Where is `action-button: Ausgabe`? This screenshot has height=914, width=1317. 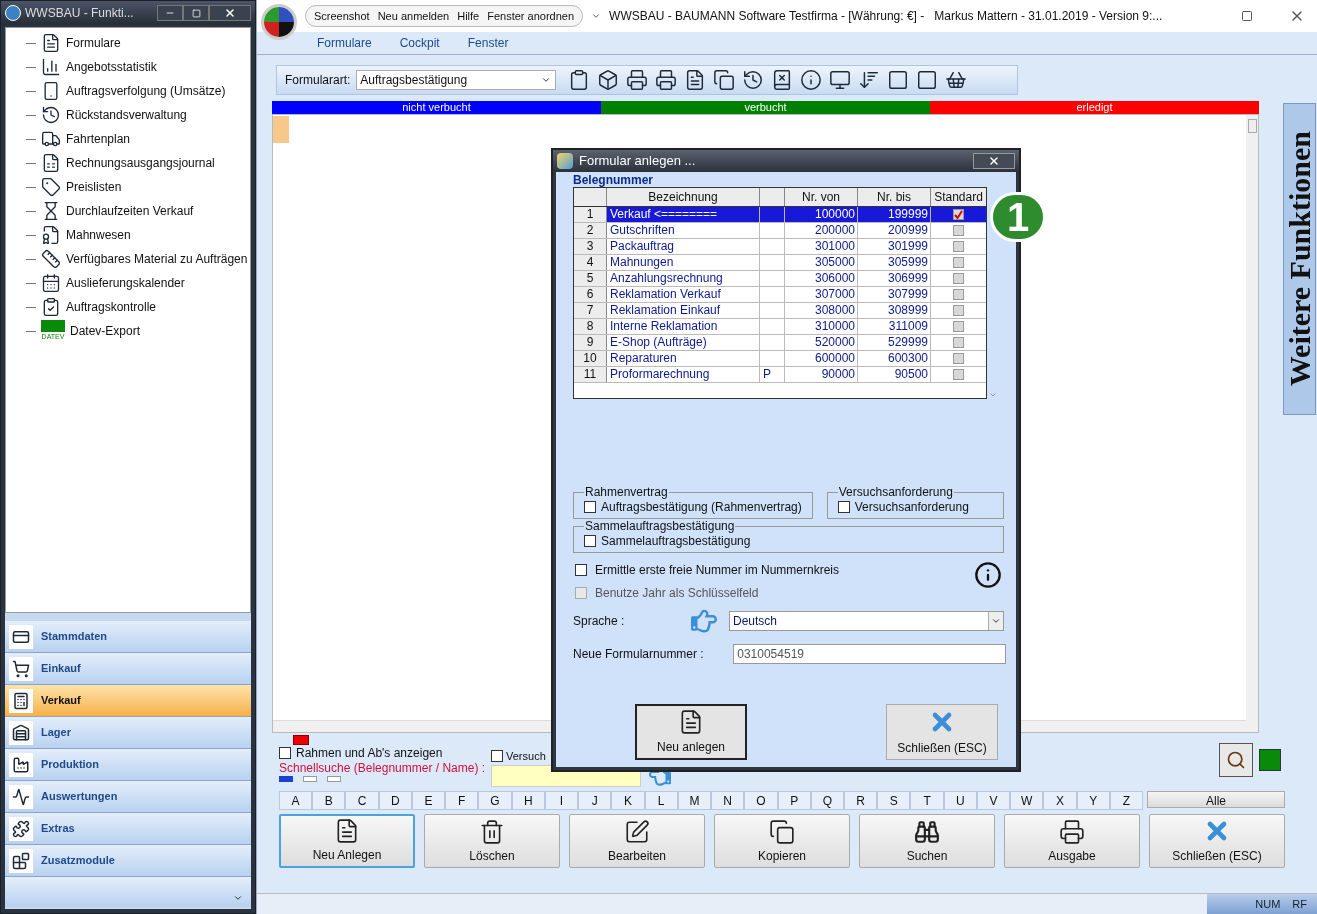
action-button: Ausgabe is located at coordinates (1072, 841).